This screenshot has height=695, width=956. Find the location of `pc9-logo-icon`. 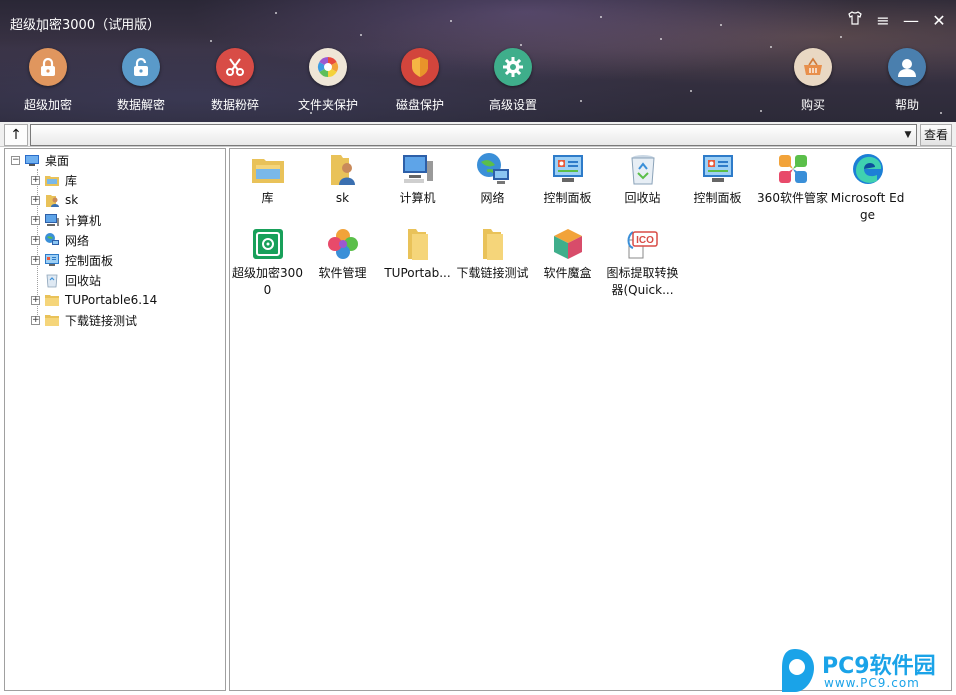

pc9-logo-icon is located at coordinates (798, 670).